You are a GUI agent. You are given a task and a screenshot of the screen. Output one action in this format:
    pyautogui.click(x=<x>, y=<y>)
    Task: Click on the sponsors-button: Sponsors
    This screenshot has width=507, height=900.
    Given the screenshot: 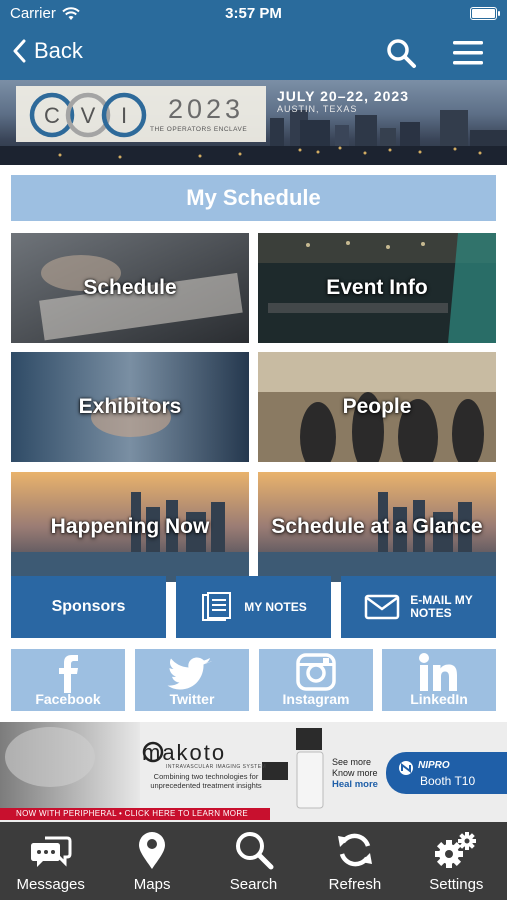 What is the action you would take?
    pyautogui.click(x=88, y=607)
    